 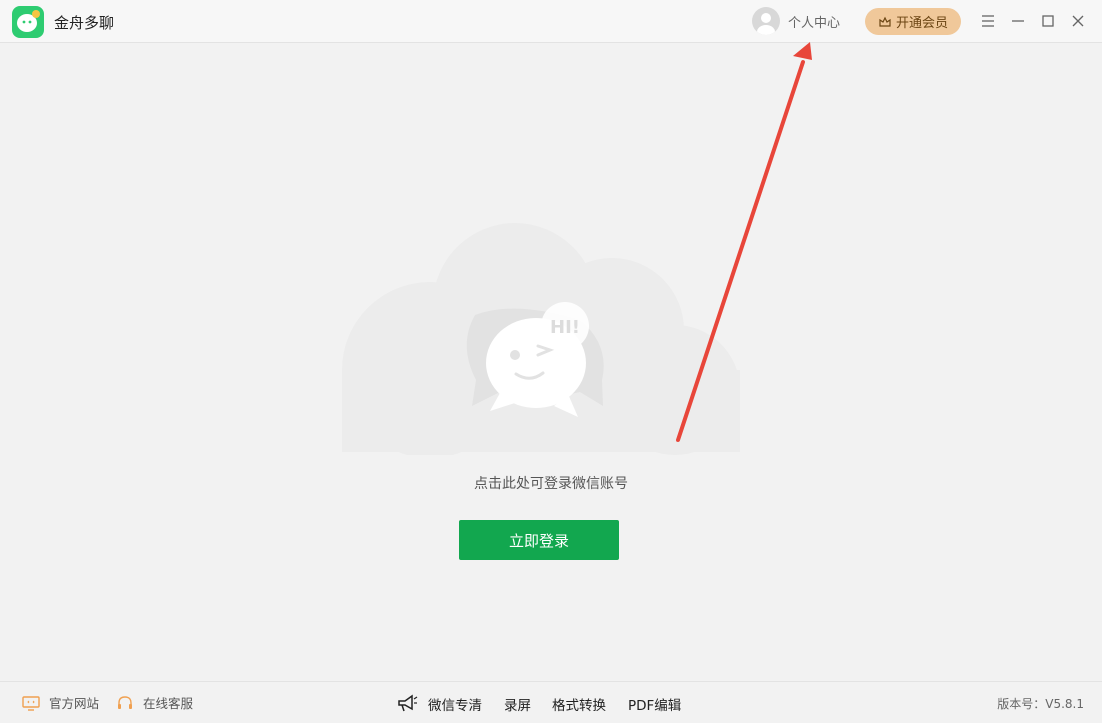 What do you see at coordinates (1040, 704) in the screenshot?
I see `version-label: 版本号：V5.8.1` at bounding box center [1040, 704].